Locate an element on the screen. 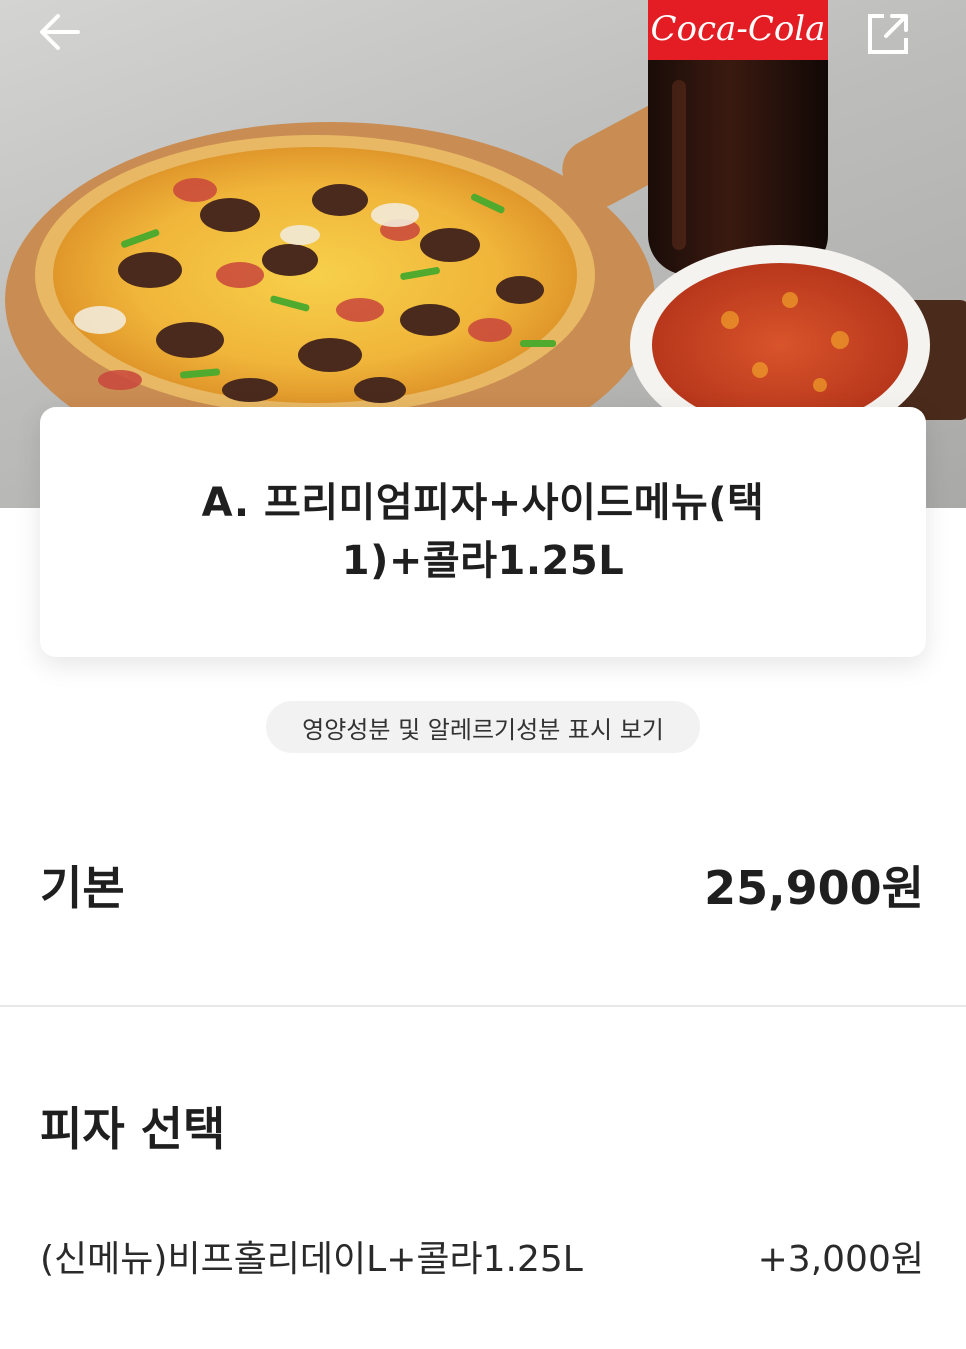  product-title: A. 프리미엄피자+사이드메뉴(택1)+콜라1.25L is located at coordinates (483, 532).